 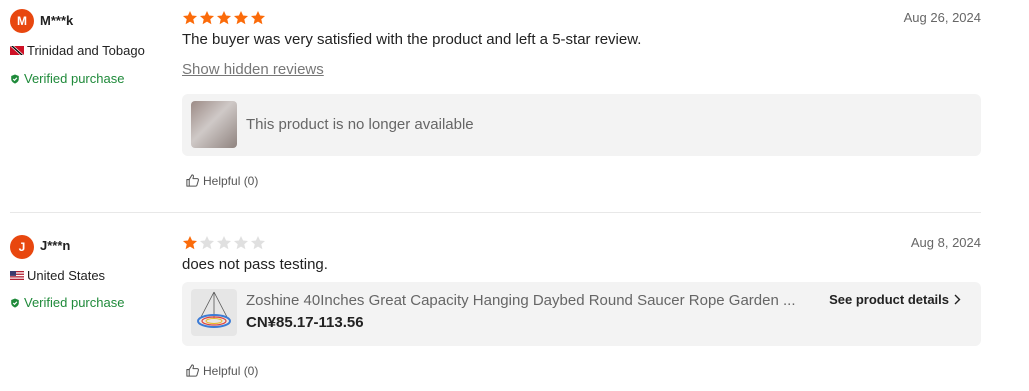 I want to click on reviewer-country: United States, so click(x=57, y=275).